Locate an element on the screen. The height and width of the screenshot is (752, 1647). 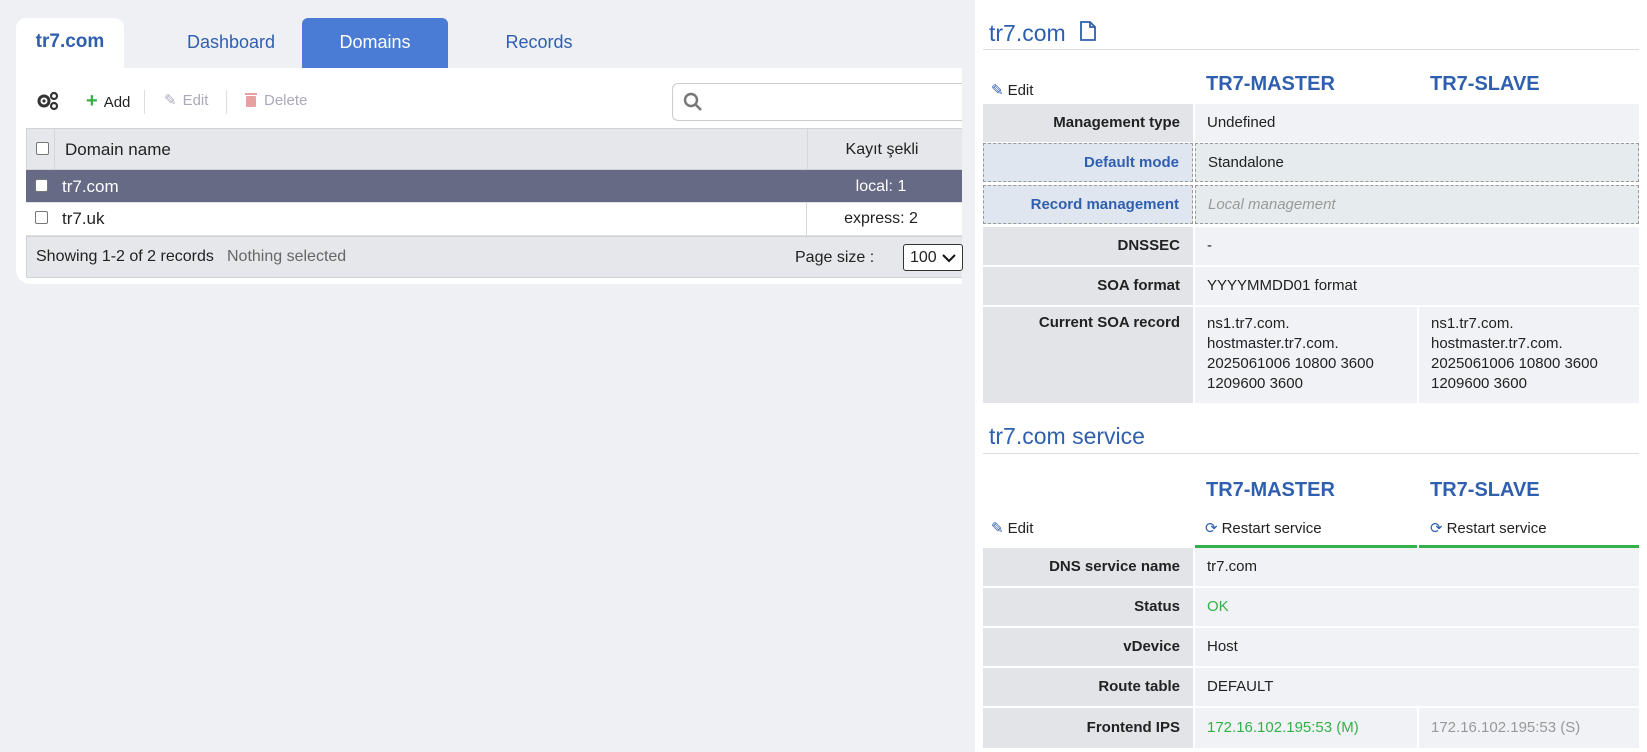
status-row: Status OK is located at coordinates (1311, 607).